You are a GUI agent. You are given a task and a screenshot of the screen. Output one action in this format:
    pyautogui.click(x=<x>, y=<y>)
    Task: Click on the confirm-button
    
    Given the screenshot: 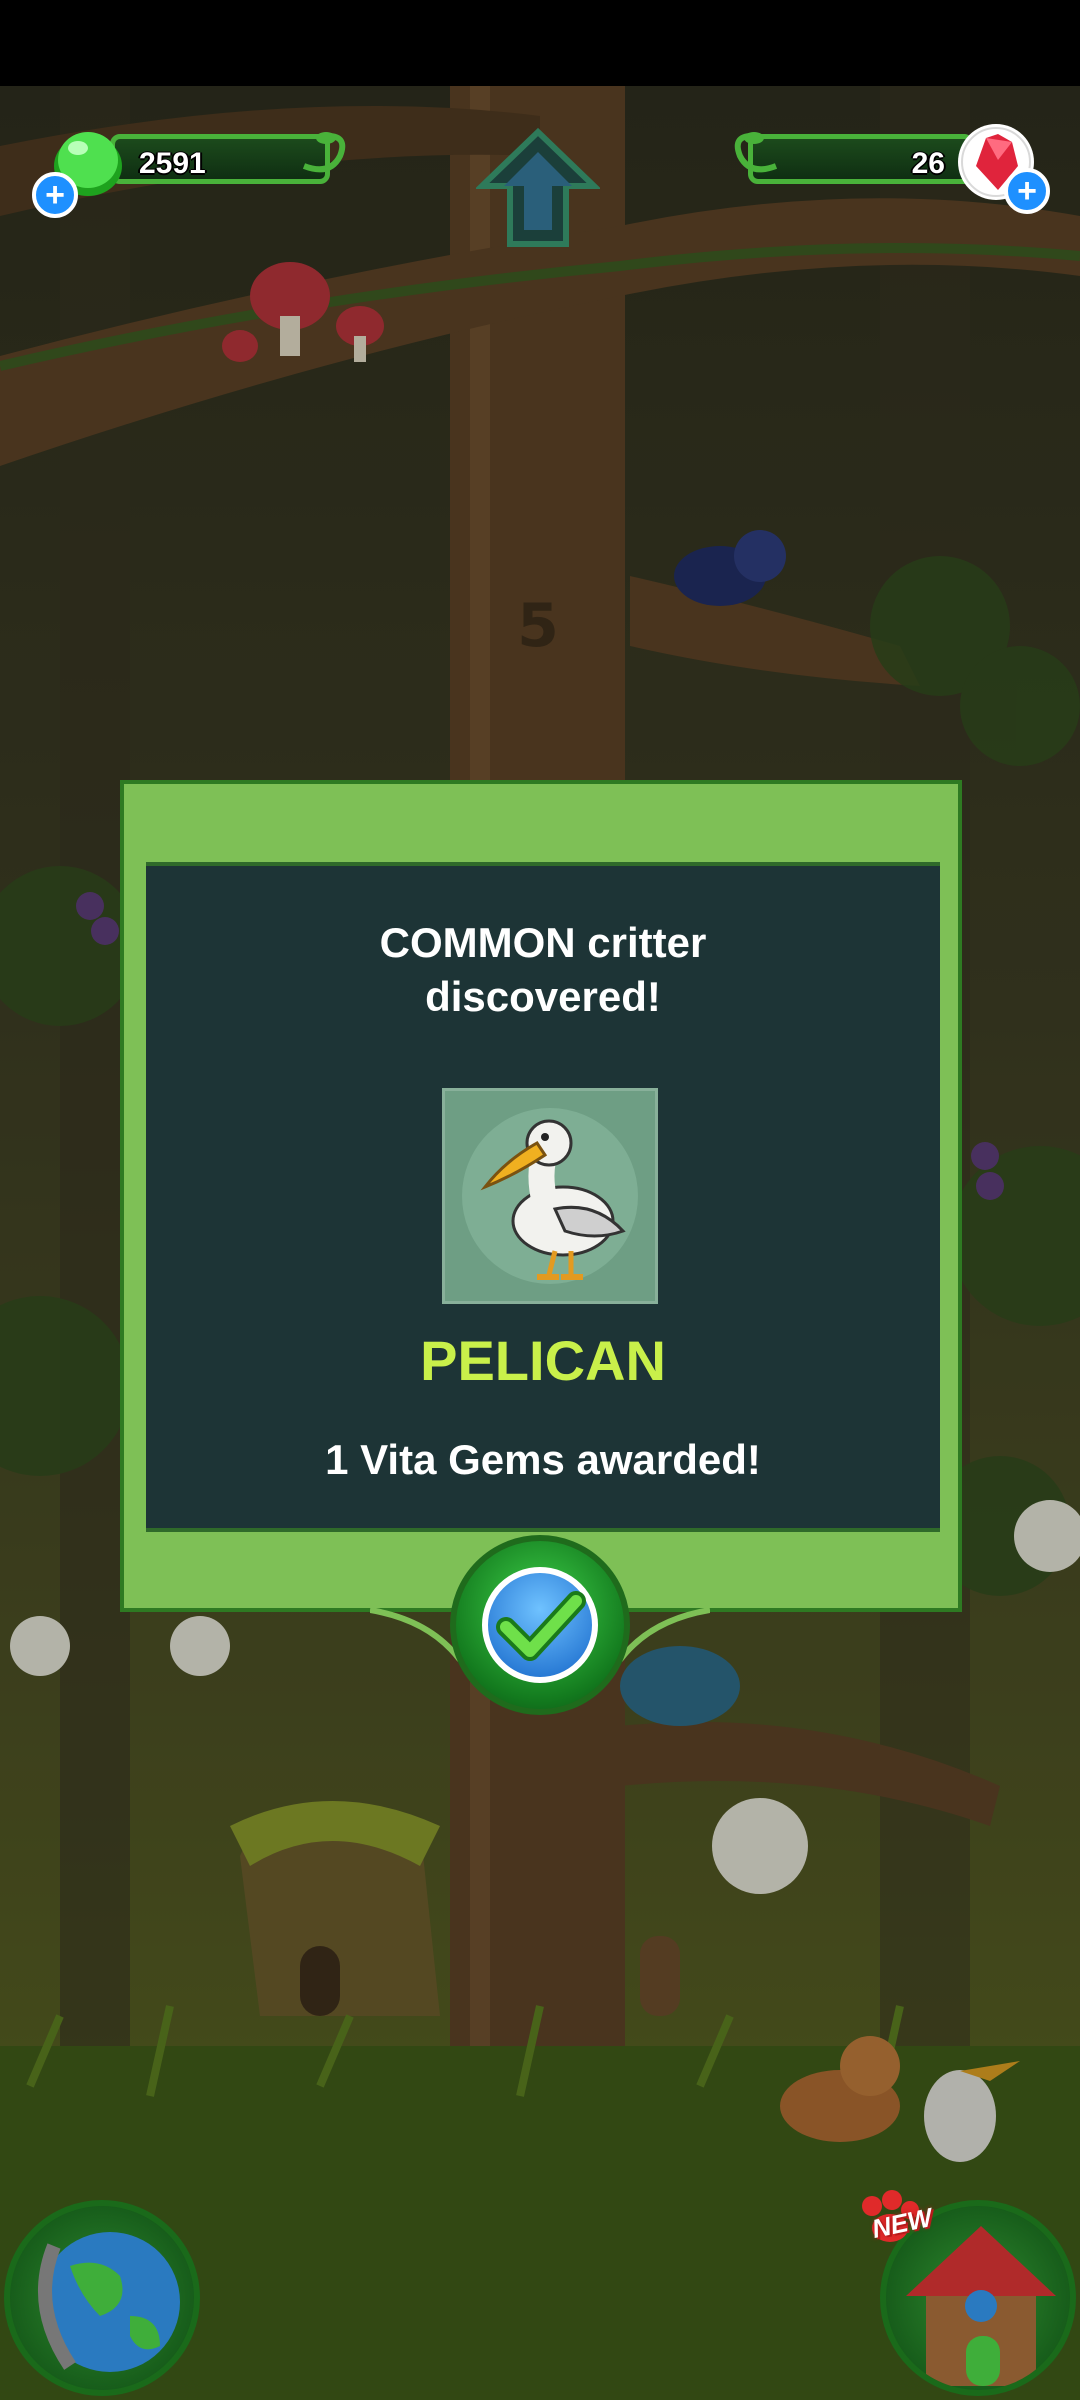 What is the action you would take?
    pyautogui.click(x=540, y=1625)
    